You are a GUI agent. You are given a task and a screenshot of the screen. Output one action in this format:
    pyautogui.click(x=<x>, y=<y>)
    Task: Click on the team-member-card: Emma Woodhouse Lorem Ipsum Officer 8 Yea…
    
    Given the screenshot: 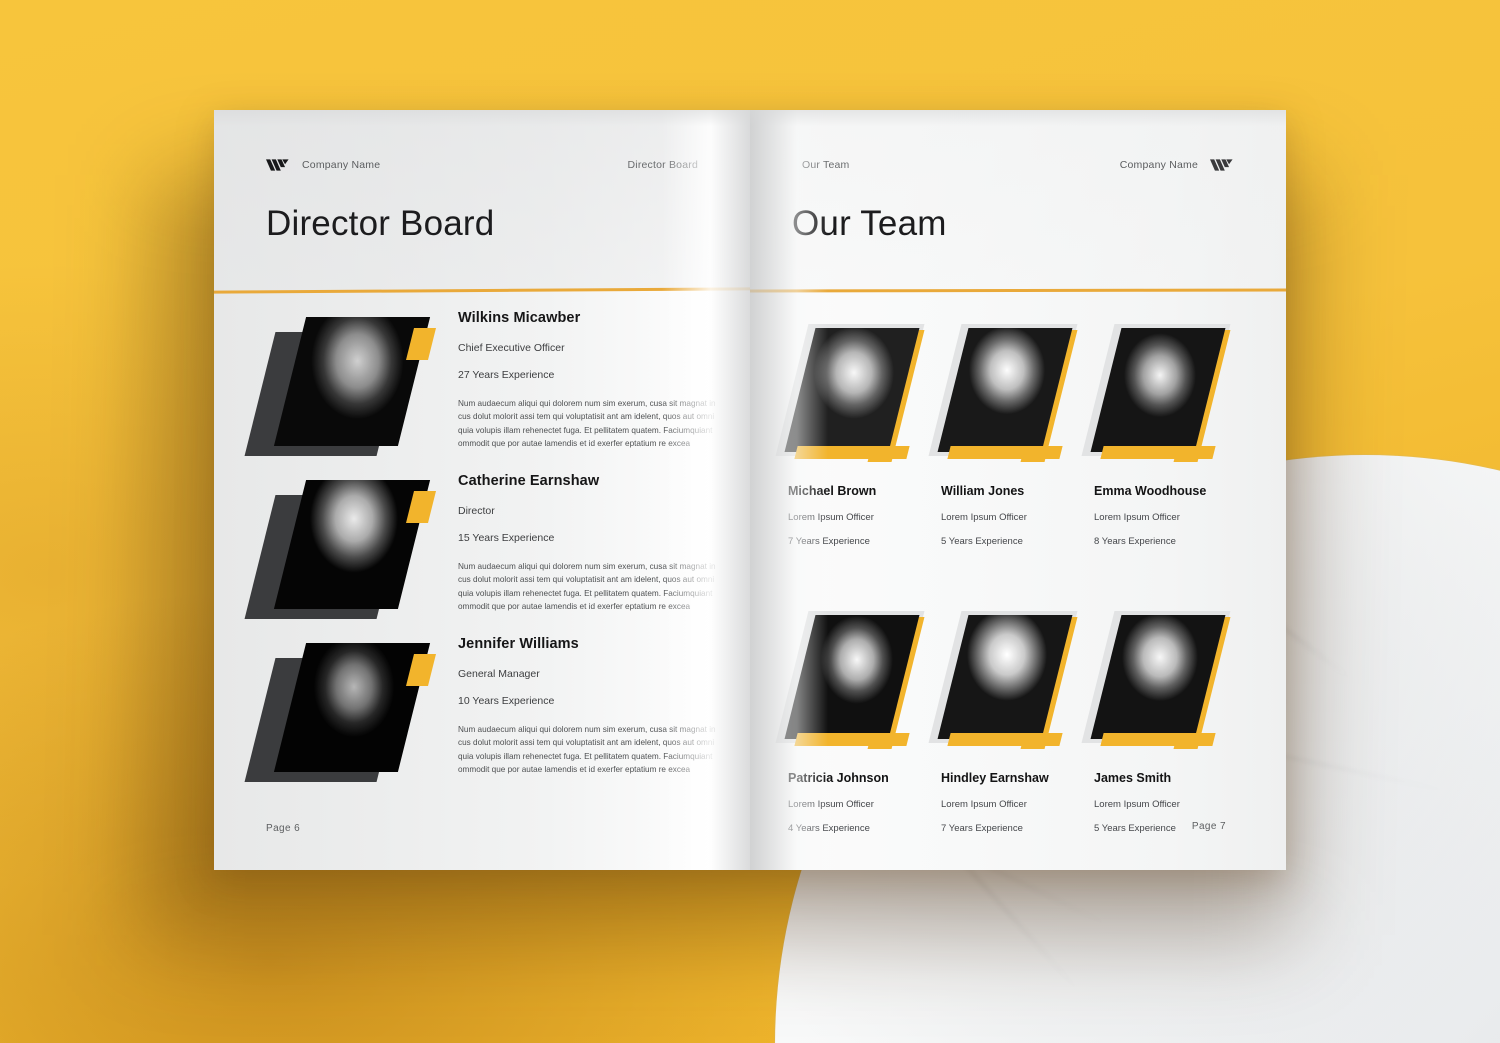 What is the action you would take?
    pyautogui.click(x=1164, y=435)
    